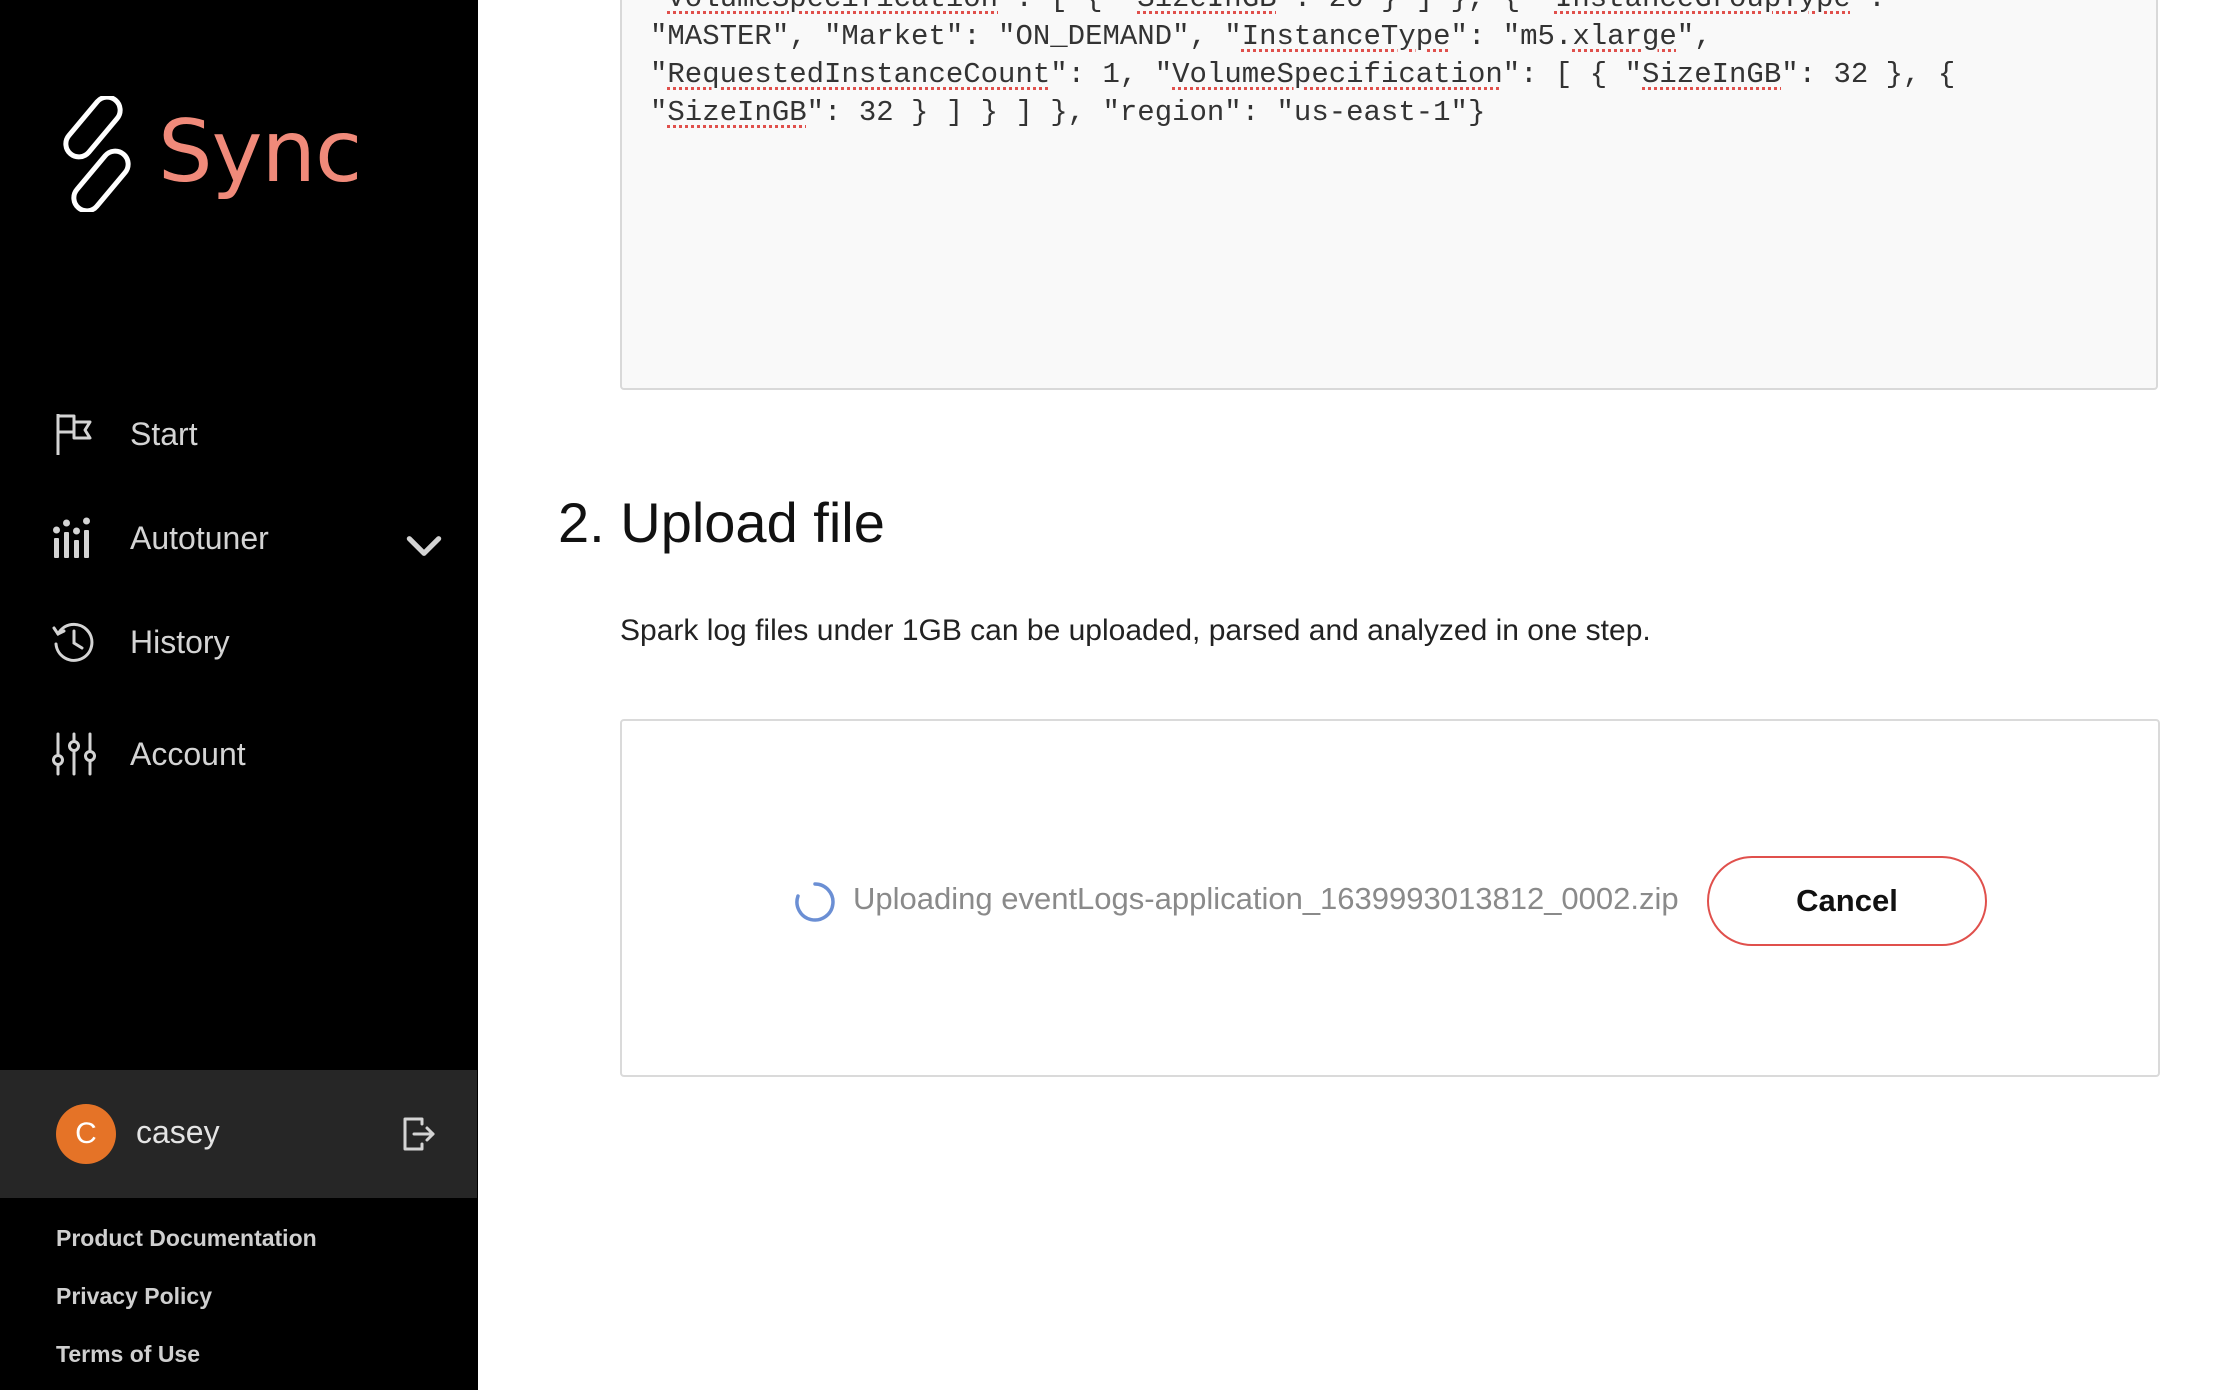 The height and width of the screenshot is (1390, 2238). What do you see at coordinates (260, 152) in the screenshot?
I see `app-name: Sync` at bounding box center [260, 152].